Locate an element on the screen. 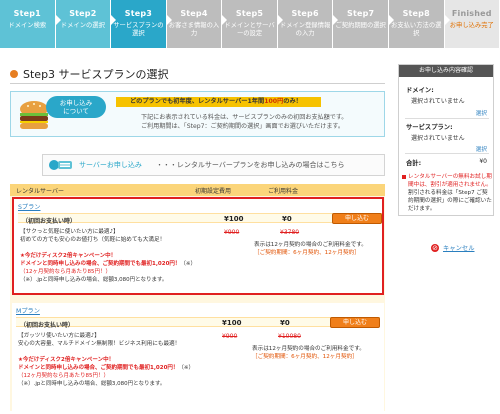 The image size is (500, 414). promo-badge: お申し込み について is located at coordinates (76, 107).